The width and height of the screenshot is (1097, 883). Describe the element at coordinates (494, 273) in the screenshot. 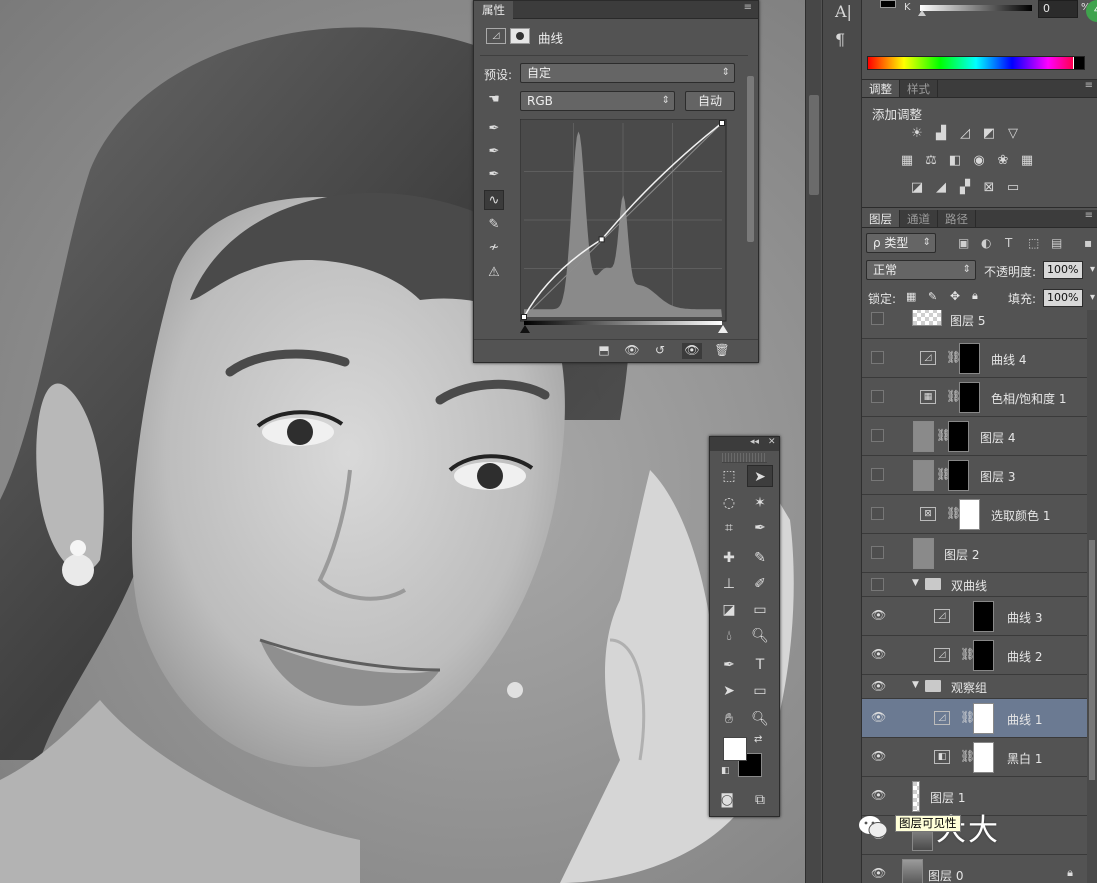

I see `clipping-warning-icon: ⚠` at that location.